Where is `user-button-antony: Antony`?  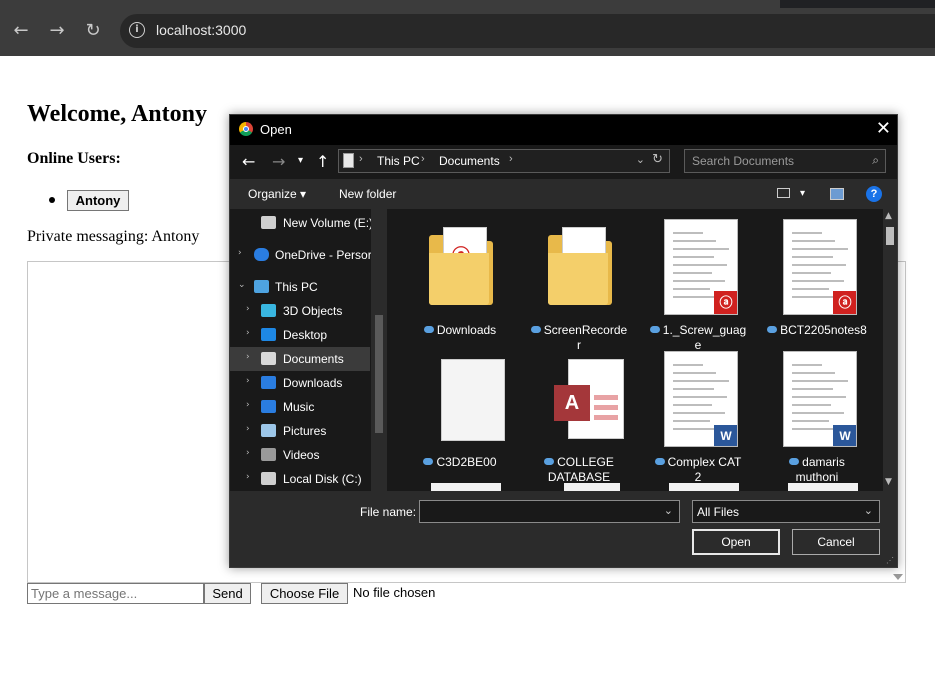
user-button-antony: Antony is located at coordinates (98, 200).